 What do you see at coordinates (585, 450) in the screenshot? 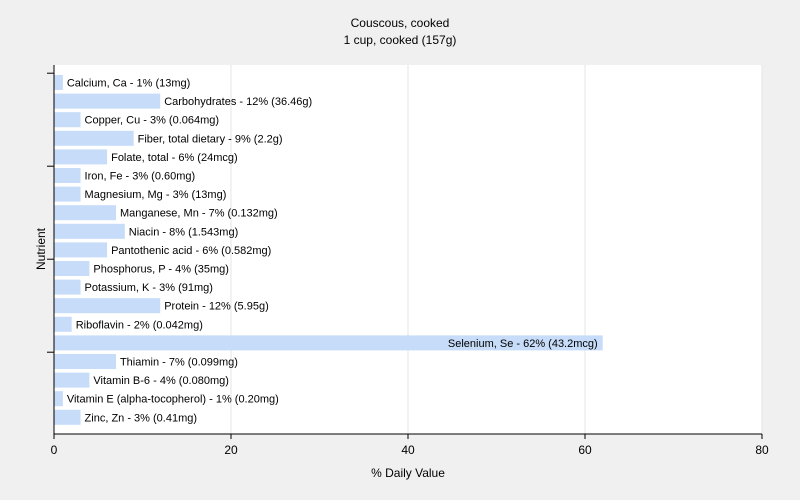
I see `x-tick-label-3: 60` at bounding box center [585, 450].